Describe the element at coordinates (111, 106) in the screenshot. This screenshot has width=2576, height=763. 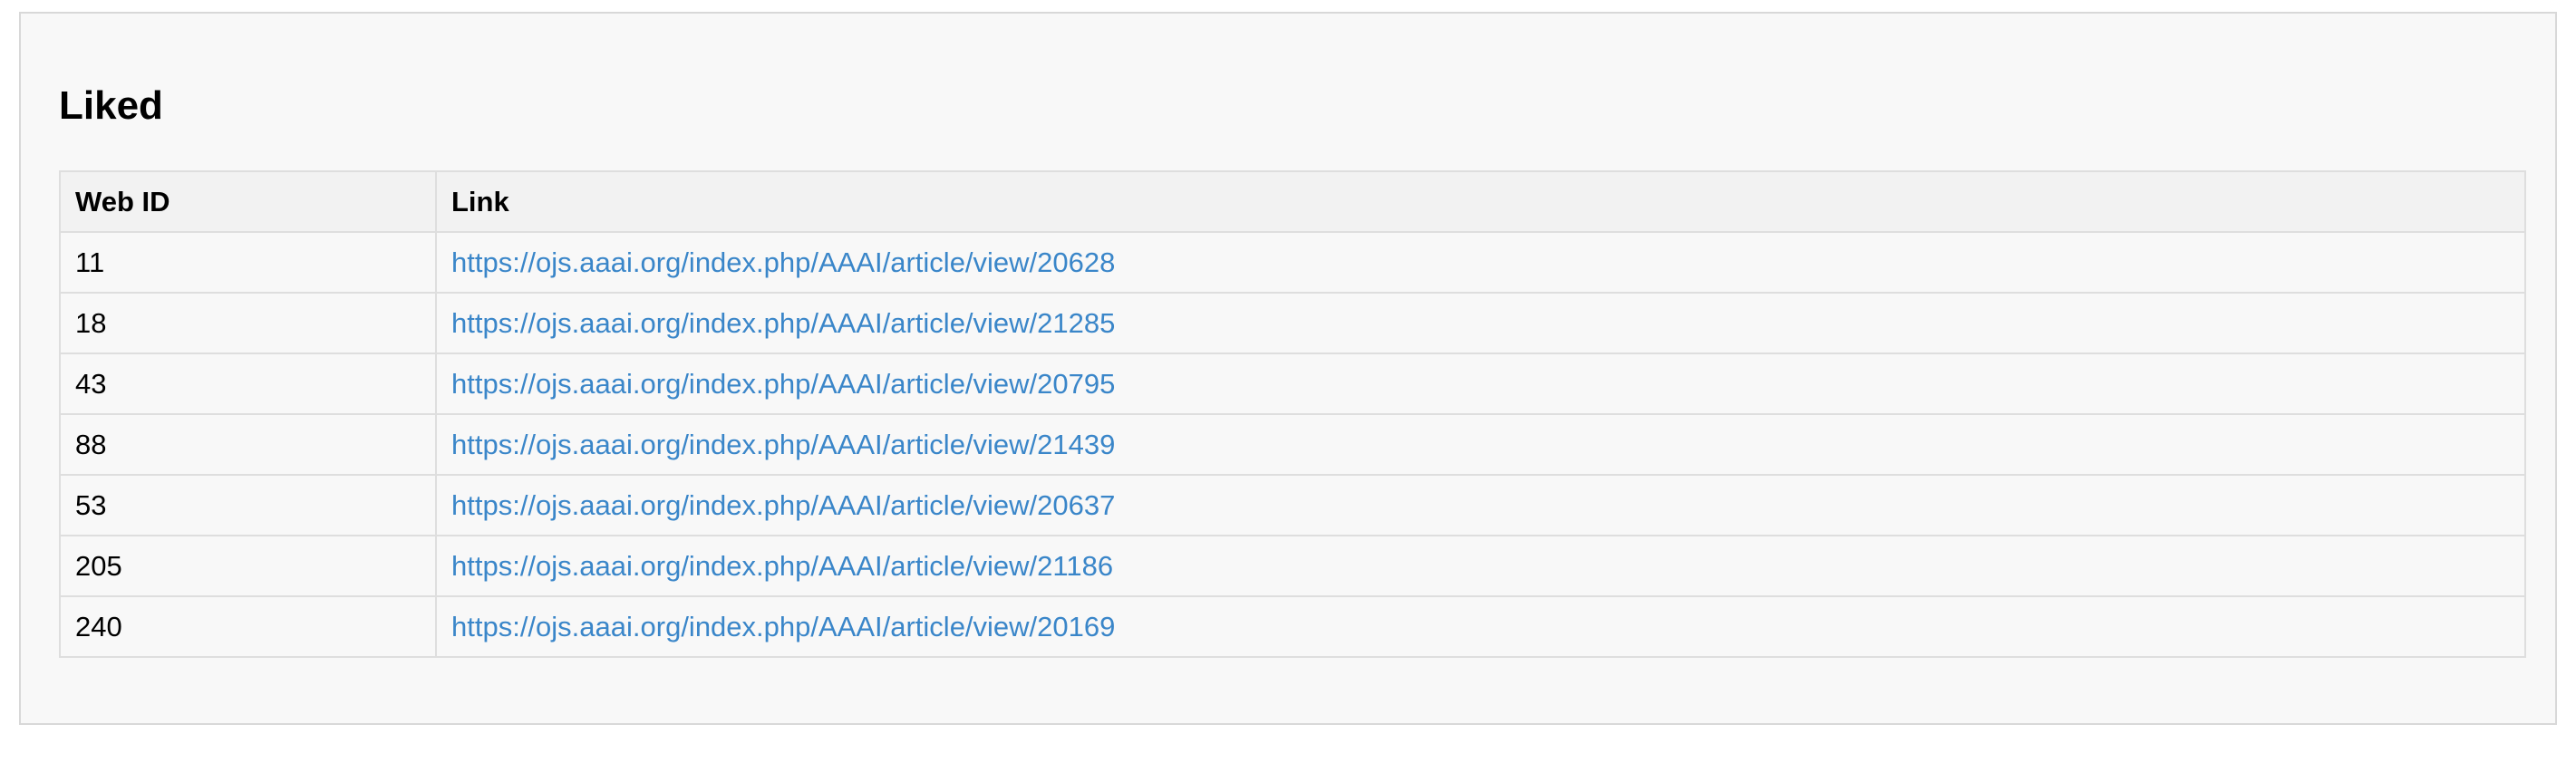
I see `section-title: Liked` at that location.